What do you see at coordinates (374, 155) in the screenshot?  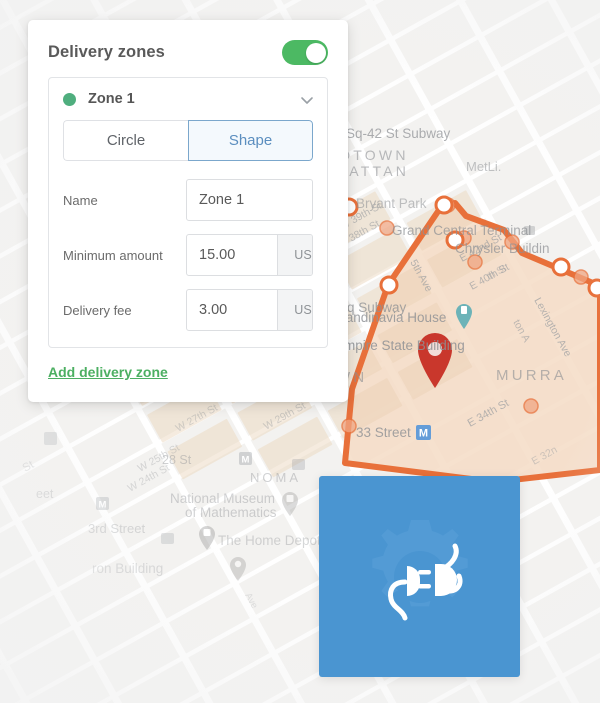 I see `svg-text: DTOWN` at bounding box center [374, 155].